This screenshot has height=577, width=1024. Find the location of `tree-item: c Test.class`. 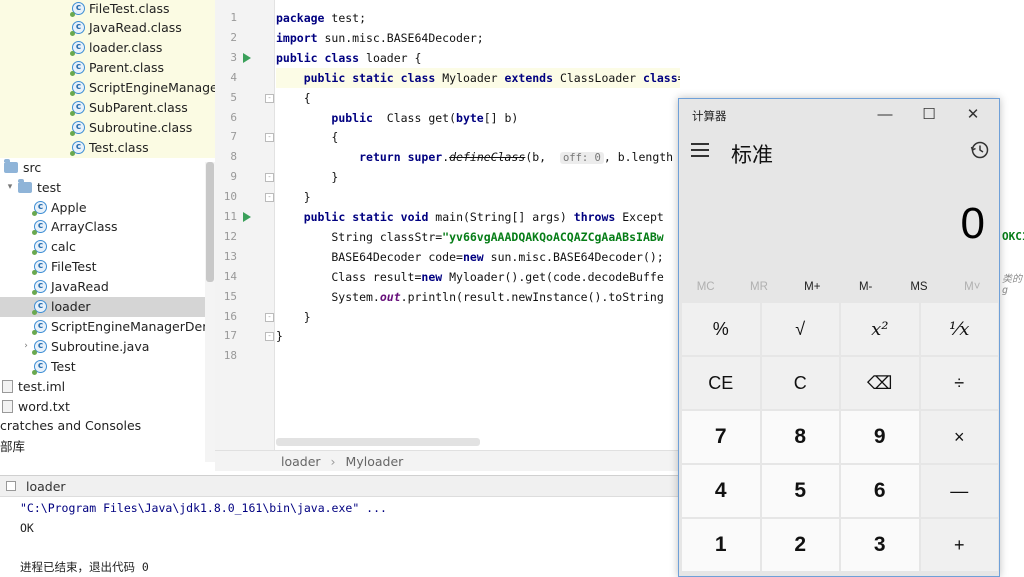

tree-item: c Test.class is located at coordinates (107, 147).